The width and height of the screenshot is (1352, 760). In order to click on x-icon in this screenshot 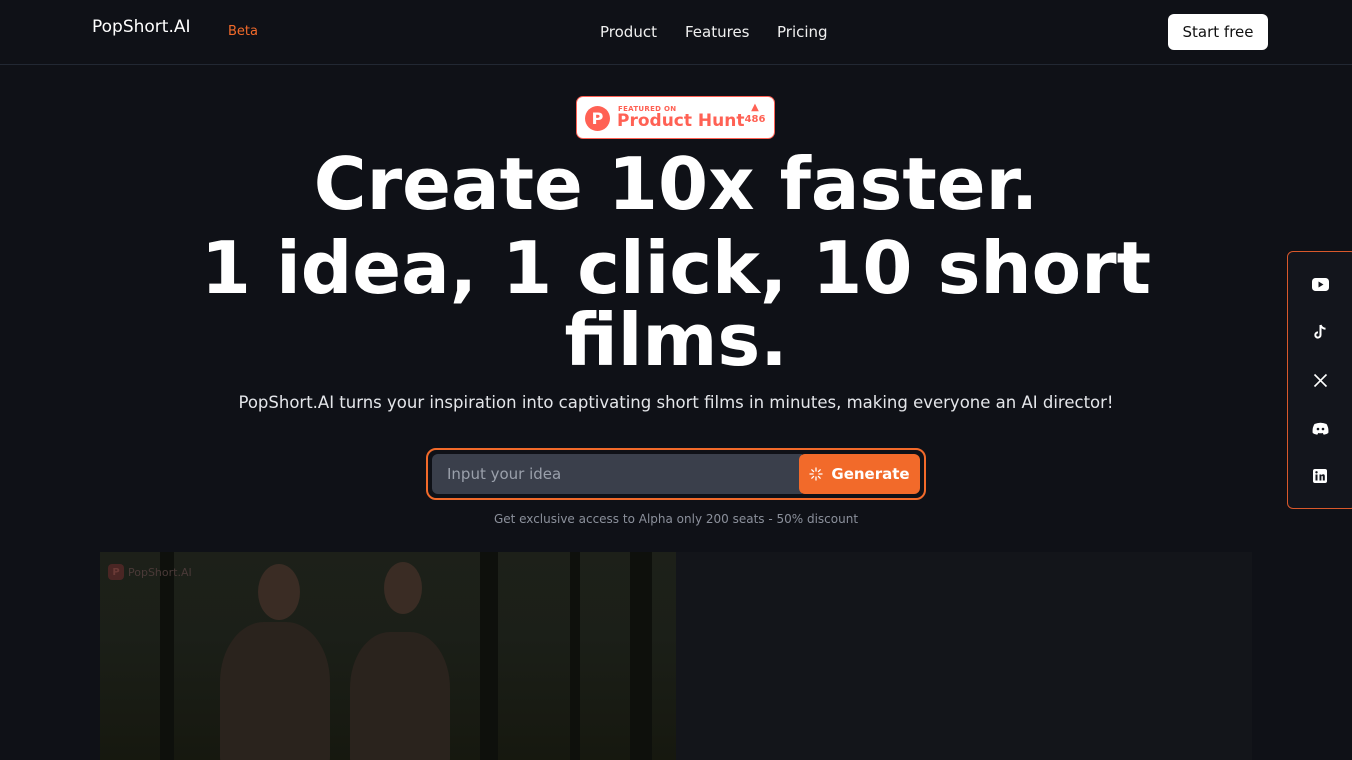, I will do `click(1320, 380)`.